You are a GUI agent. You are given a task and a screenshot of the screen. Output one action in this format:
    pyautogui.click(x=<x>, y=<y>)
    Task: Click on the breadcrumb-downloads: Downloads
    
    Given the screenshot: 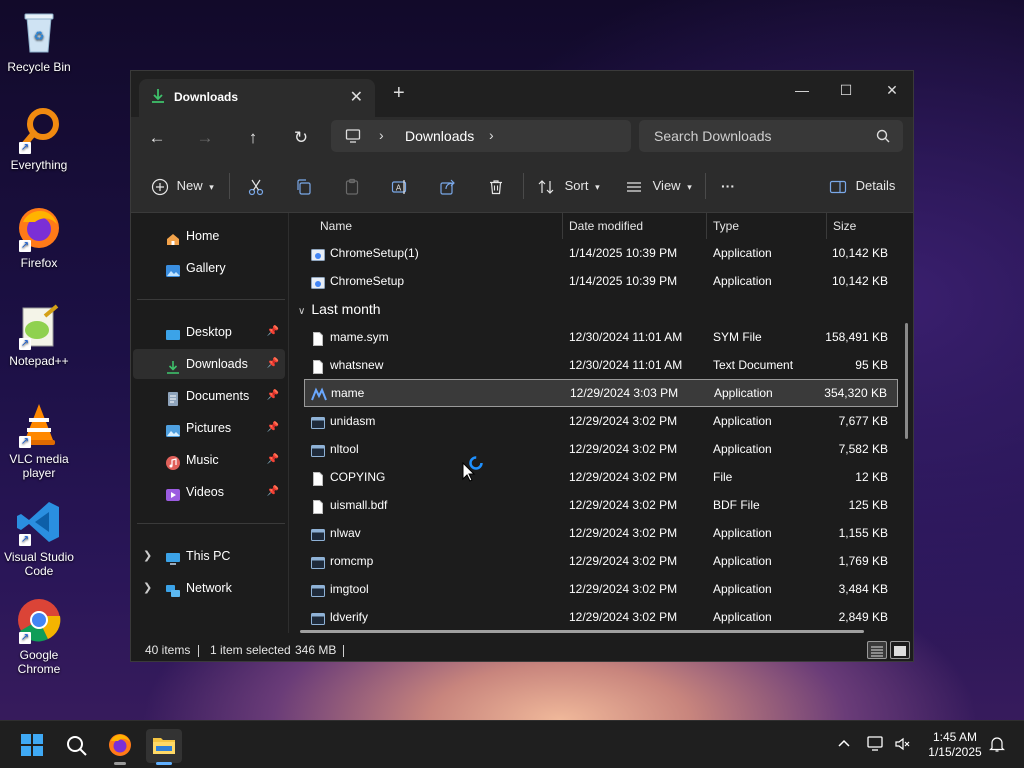 What is the action you would take?
    pyautogui.click(x=439, y=136)
    